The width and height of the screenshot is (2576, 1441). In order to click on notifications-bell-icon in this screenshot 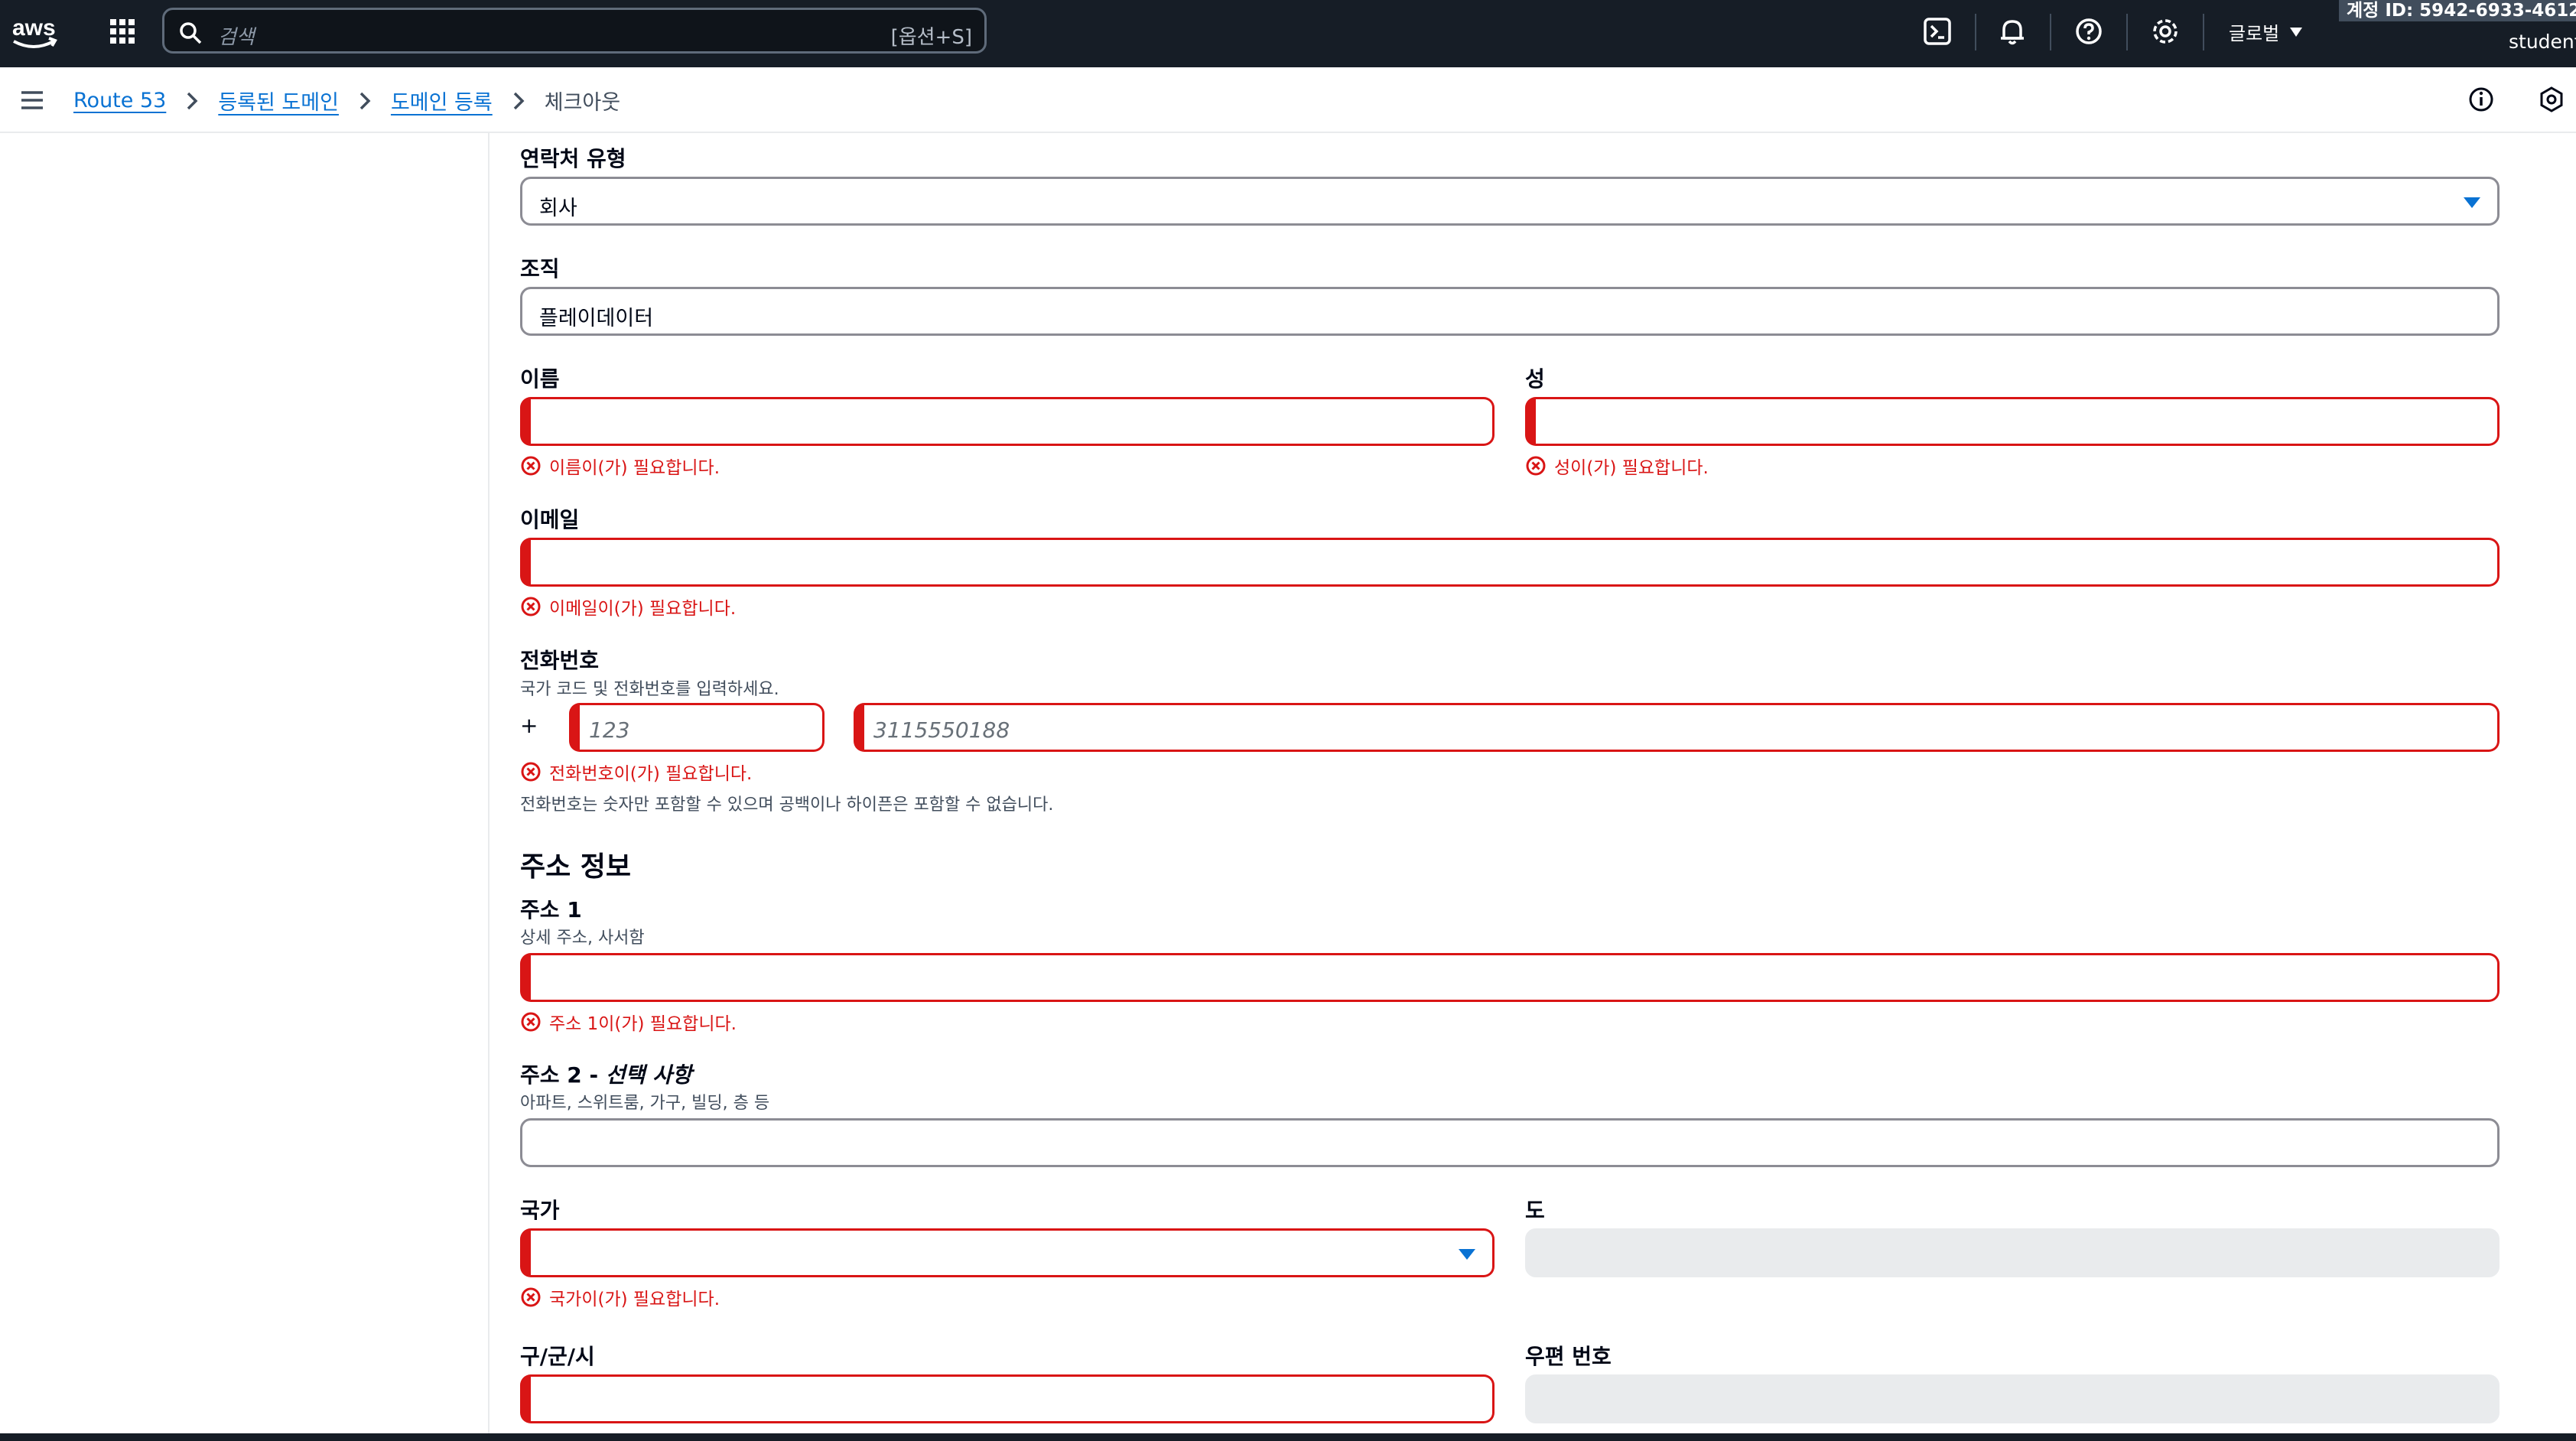, I will do `click(2012, 31)`.